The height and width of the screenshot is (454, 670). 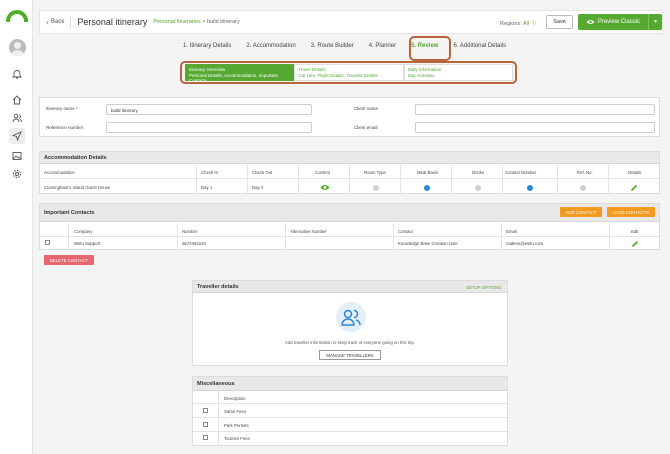 What do you see at coordinates (58, 22) in the screenshot?
I see `back-label: Back` at bounding box center [58, 22].